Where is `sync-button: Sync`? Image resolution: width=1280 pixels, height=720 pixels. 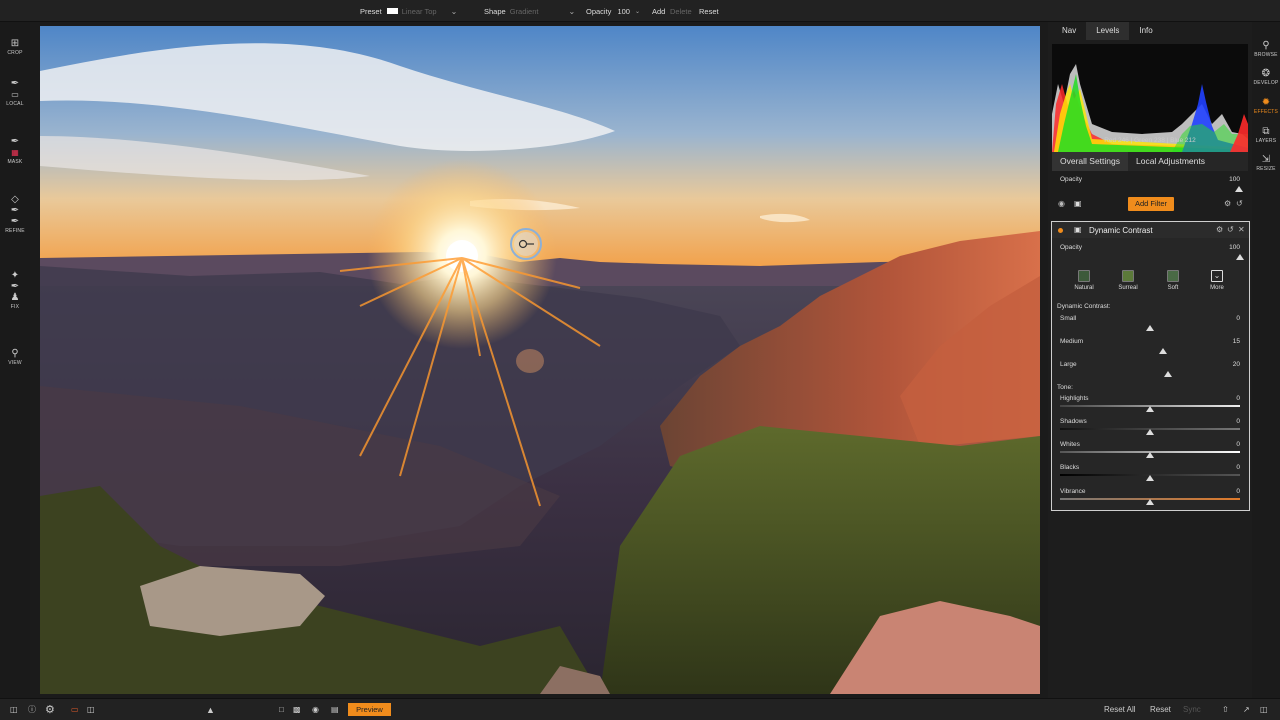 sync-button: Sync is located at coordinates (1192, 709).